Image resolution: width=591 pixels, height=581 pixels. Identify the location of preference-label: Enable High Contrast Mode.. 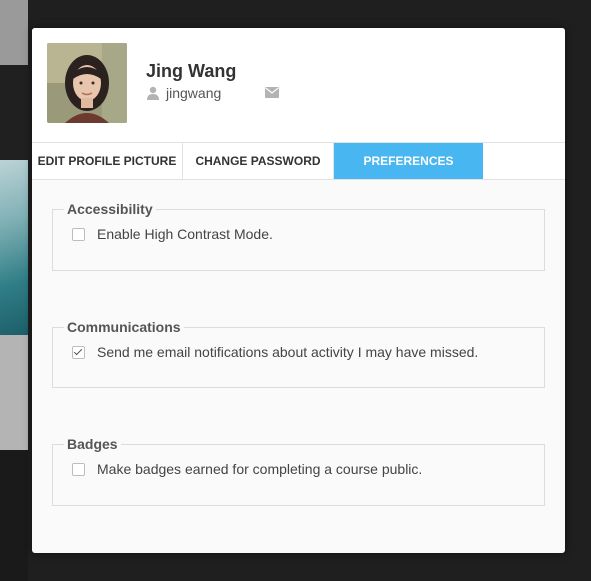
(185, 234).